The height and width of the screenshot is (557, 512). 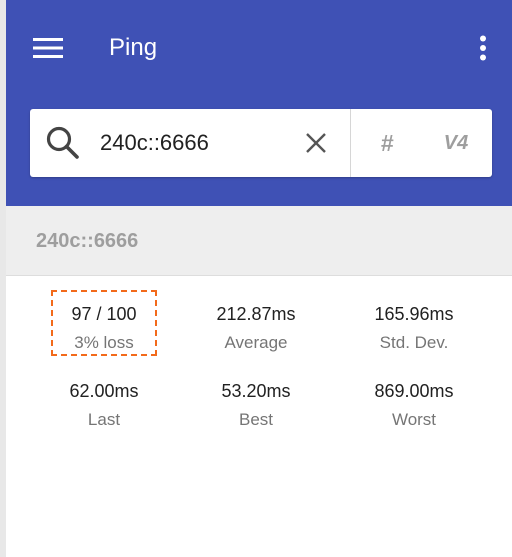 What do you see at coordinates (87, 241) in the screenshot?
I see `host-label: 240c::6666` at bounding box center [87, 241].